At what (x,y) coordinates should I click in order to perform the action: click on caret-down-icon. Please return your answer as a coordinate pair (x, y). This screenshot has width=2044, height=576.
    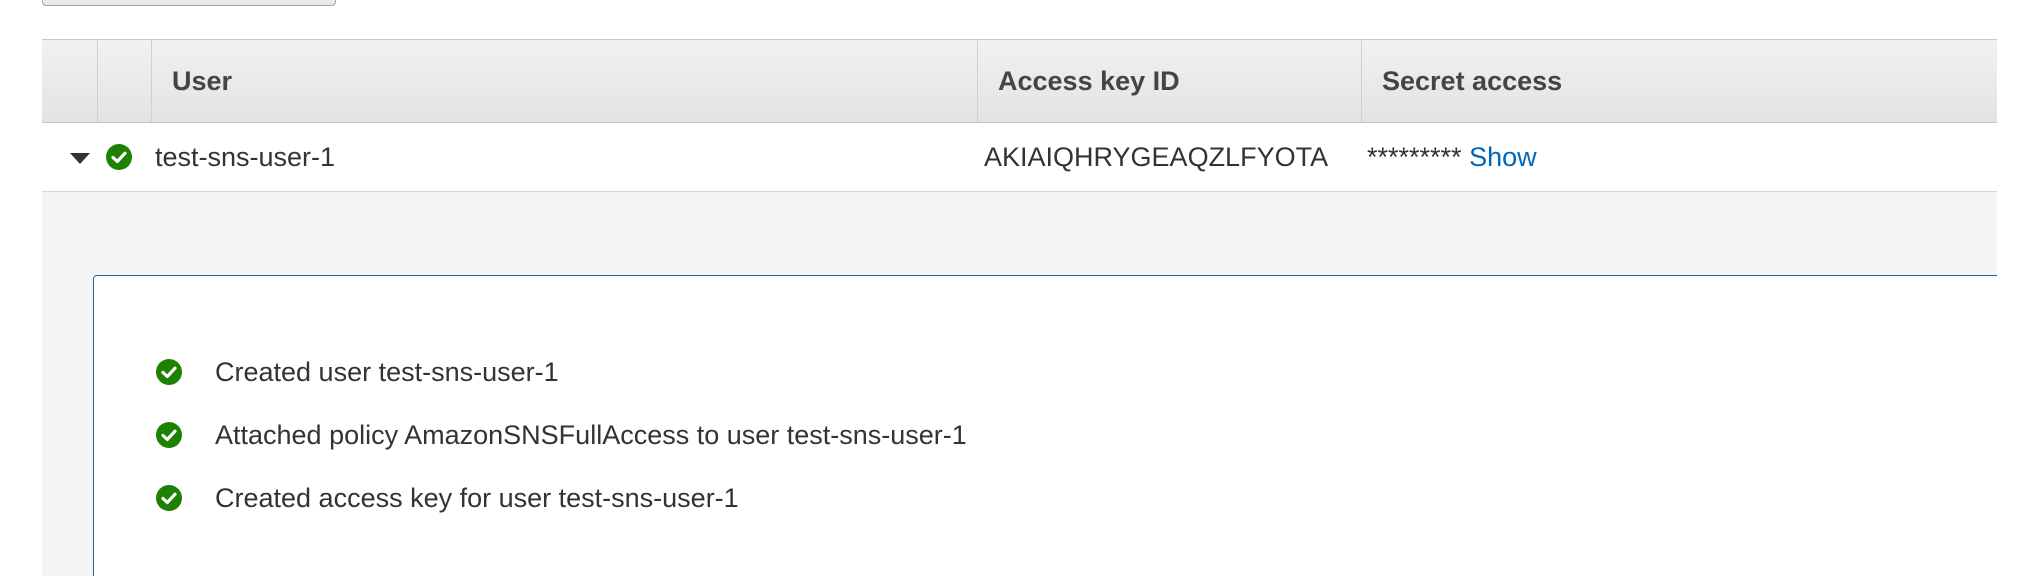
    Looking at the image, I should click on (80, 158).